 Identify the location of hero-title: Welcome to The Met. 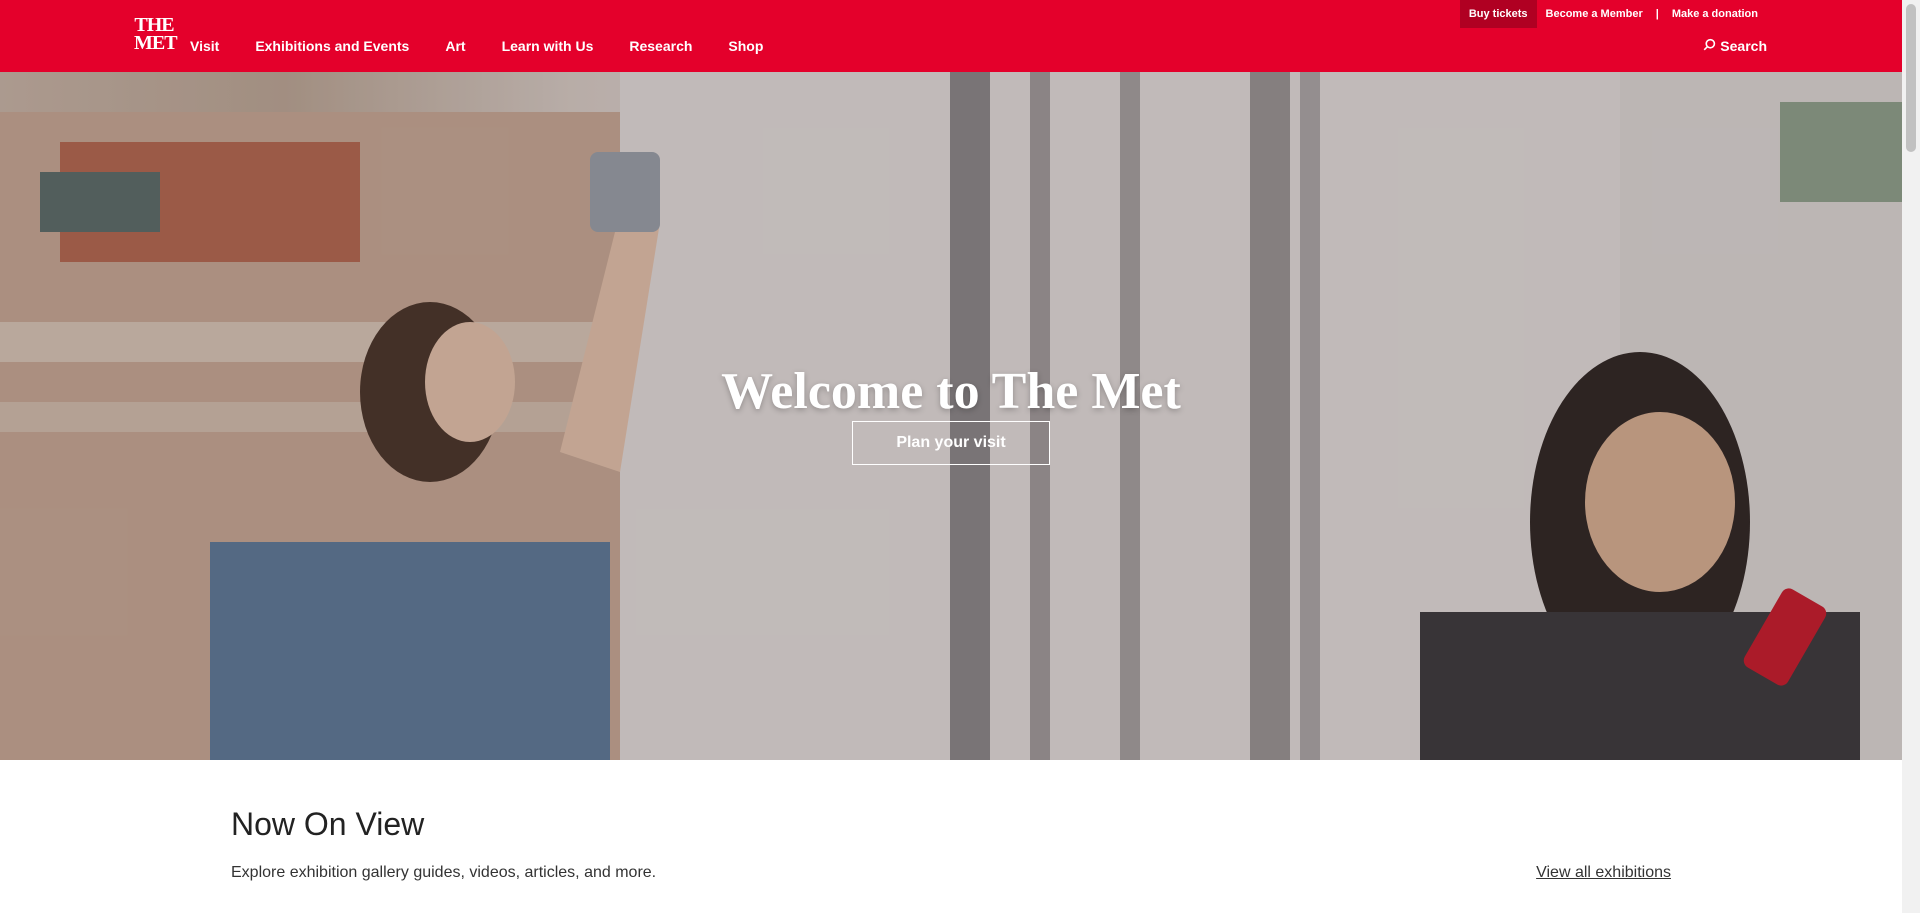
(951, 391).